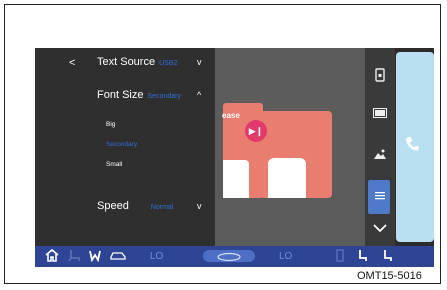 The image size is (447, 290). I want to click on fan-icon, so click(95, 257).